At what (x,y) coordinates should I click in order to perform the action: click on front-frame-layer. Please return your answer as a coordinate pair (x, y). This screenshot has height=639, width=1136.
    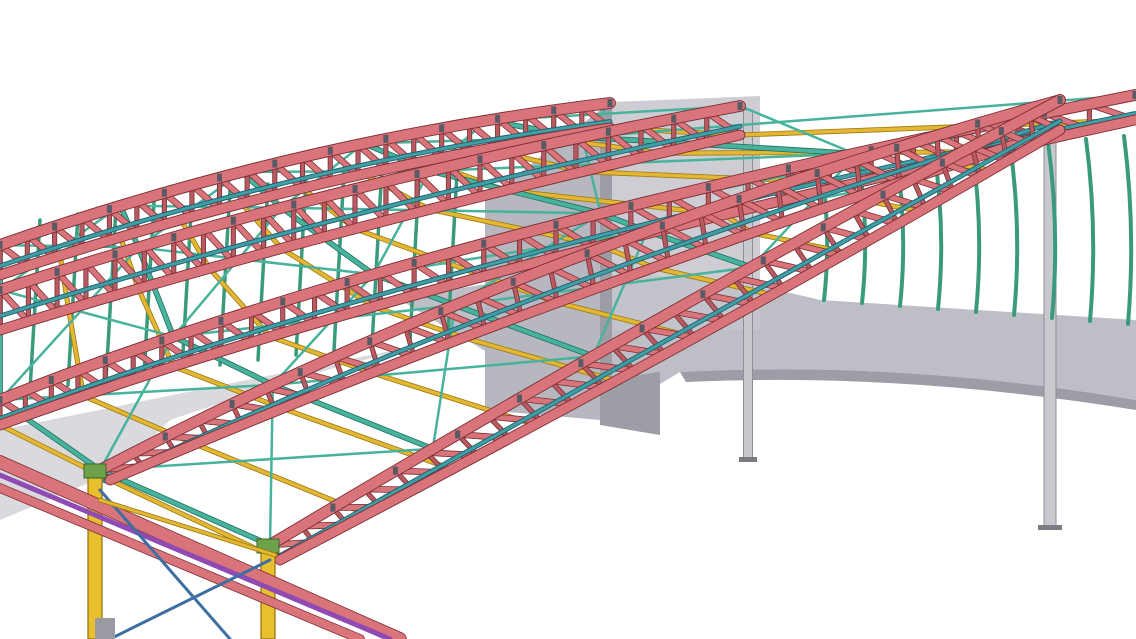
    Looking at the image, I should click on (203, 547).